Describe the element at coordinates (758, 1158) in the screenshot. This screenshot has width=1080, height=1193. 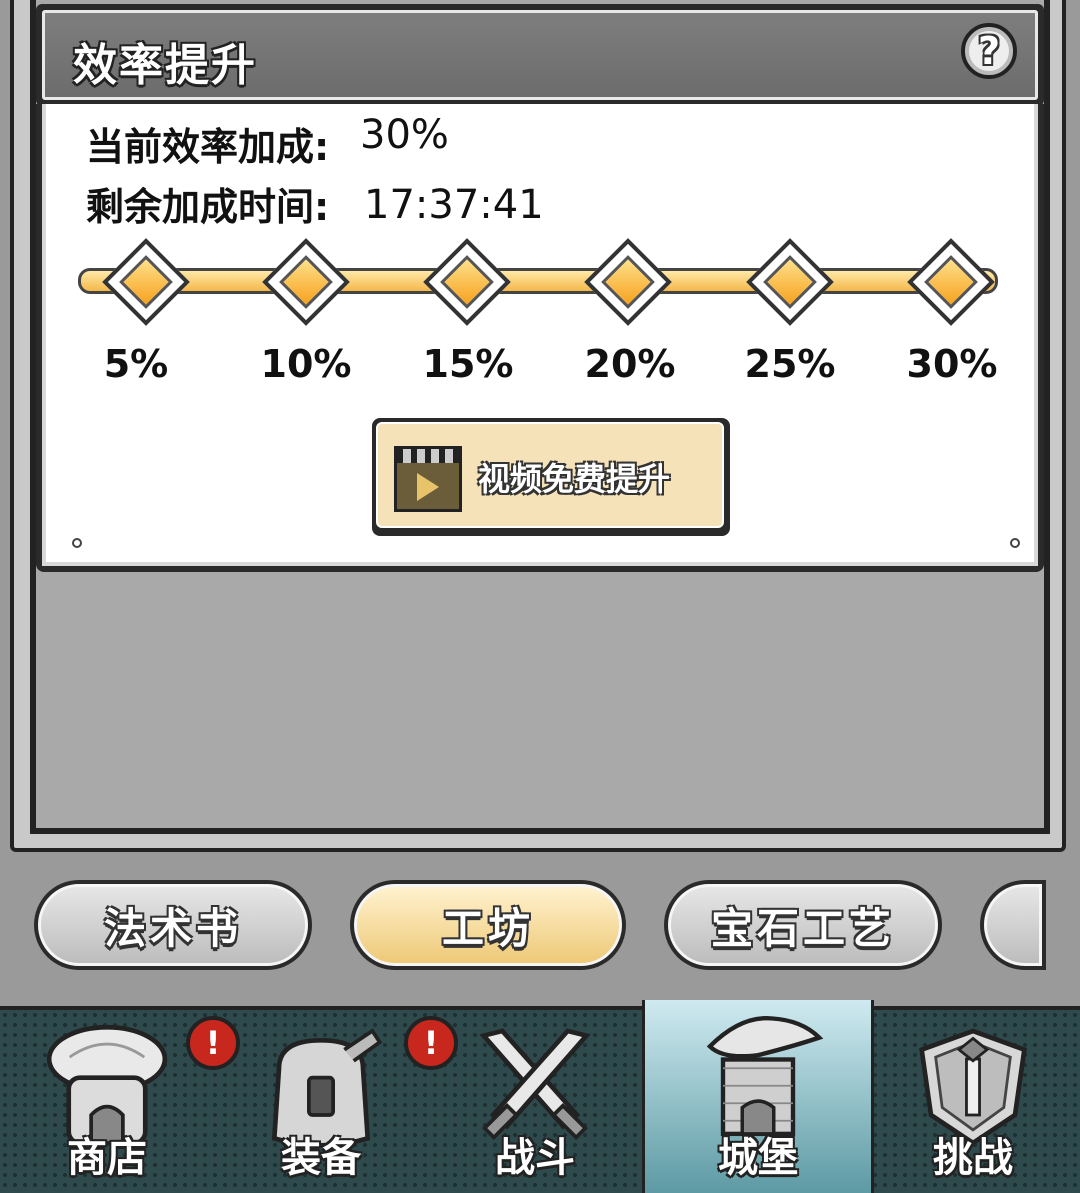
I see `nav-label: 城堡` at that location.